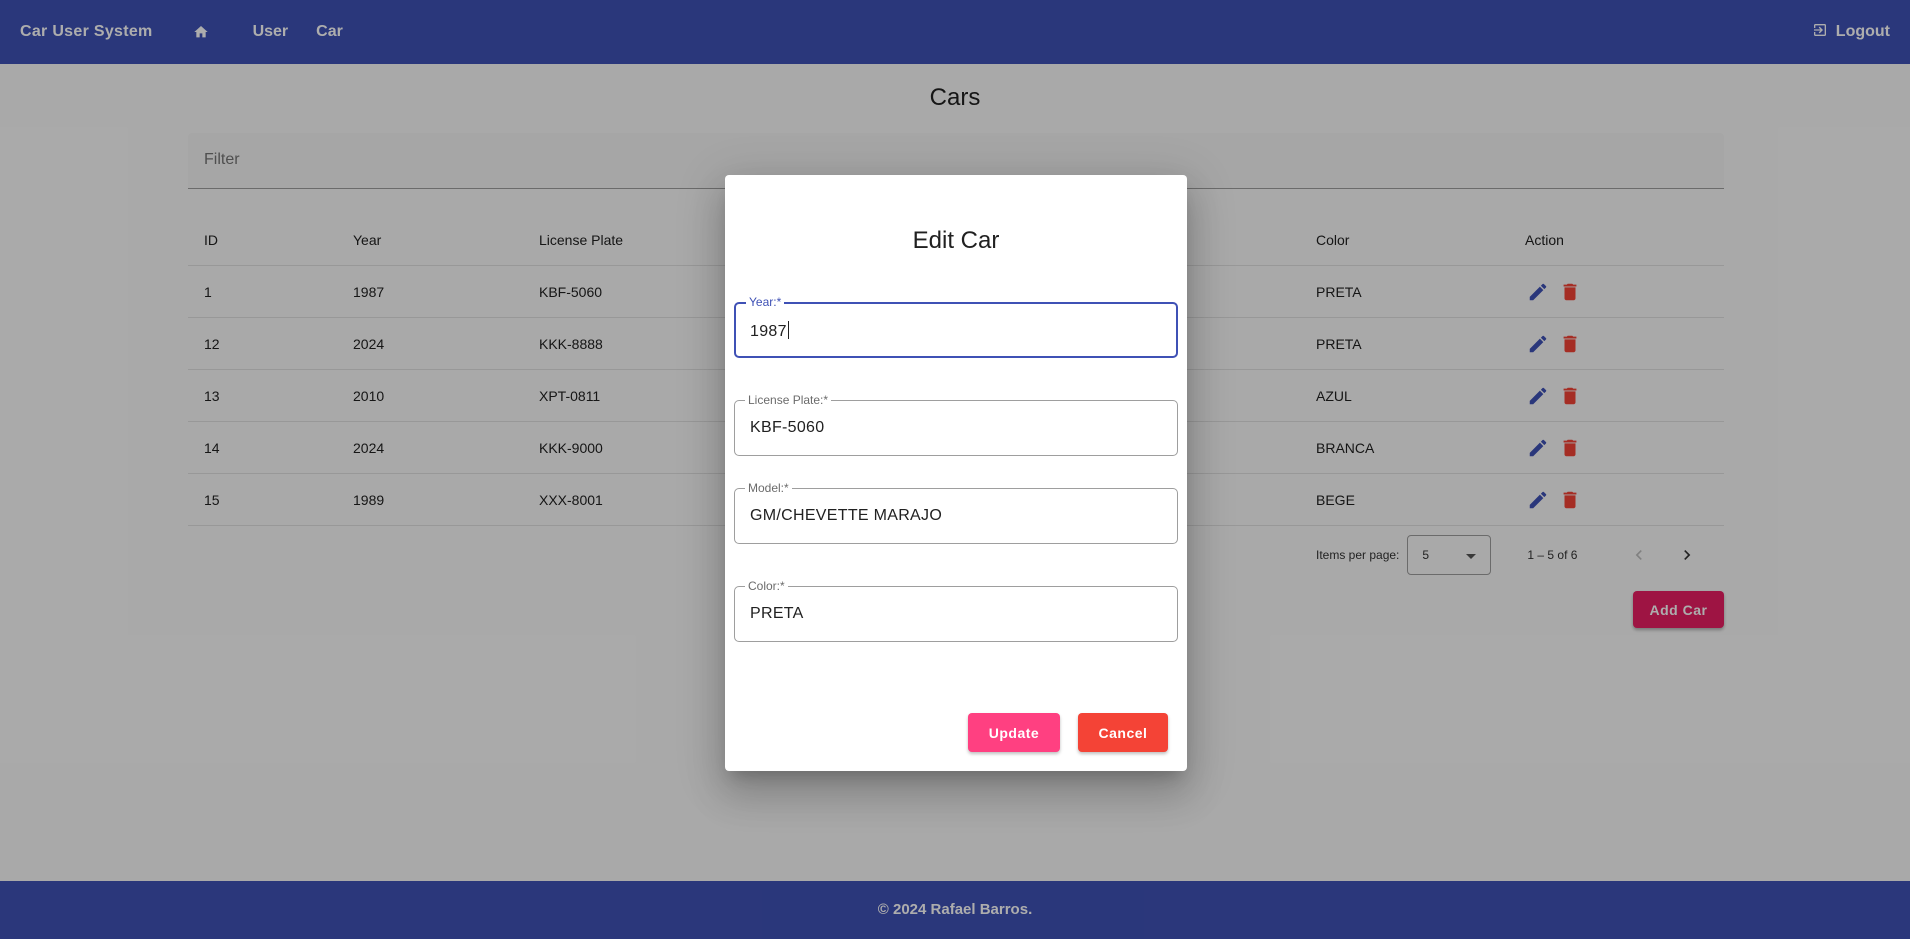 This screenshot has width=1910, height=939. What do you see at coordinates (956, 240) in the screenshot?
I see `dialog-title: Edit Car` at bounding box center [956, 240].